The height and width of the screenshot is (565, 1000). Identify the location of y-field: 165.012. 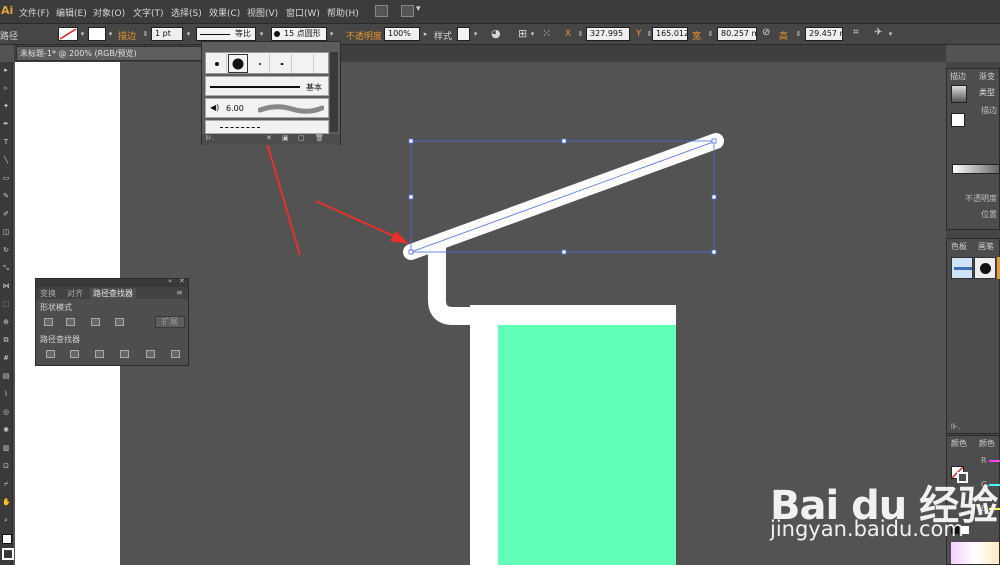
(670, 34).